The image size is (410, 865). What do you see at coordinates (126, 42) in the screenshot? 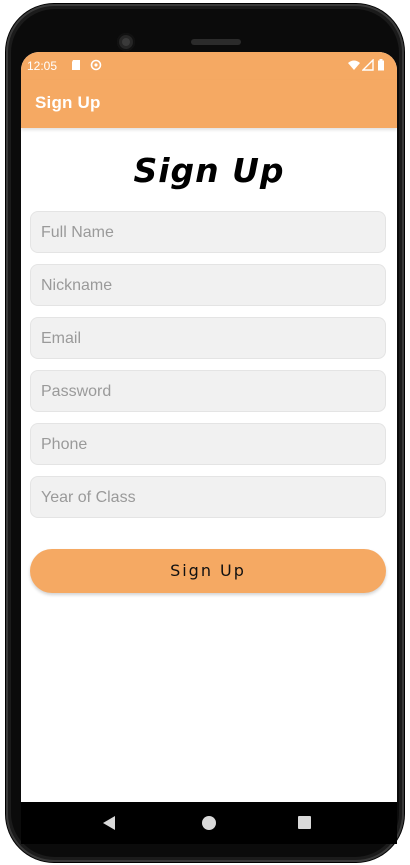
I see `front-camera` at bounding box center [126, 42].